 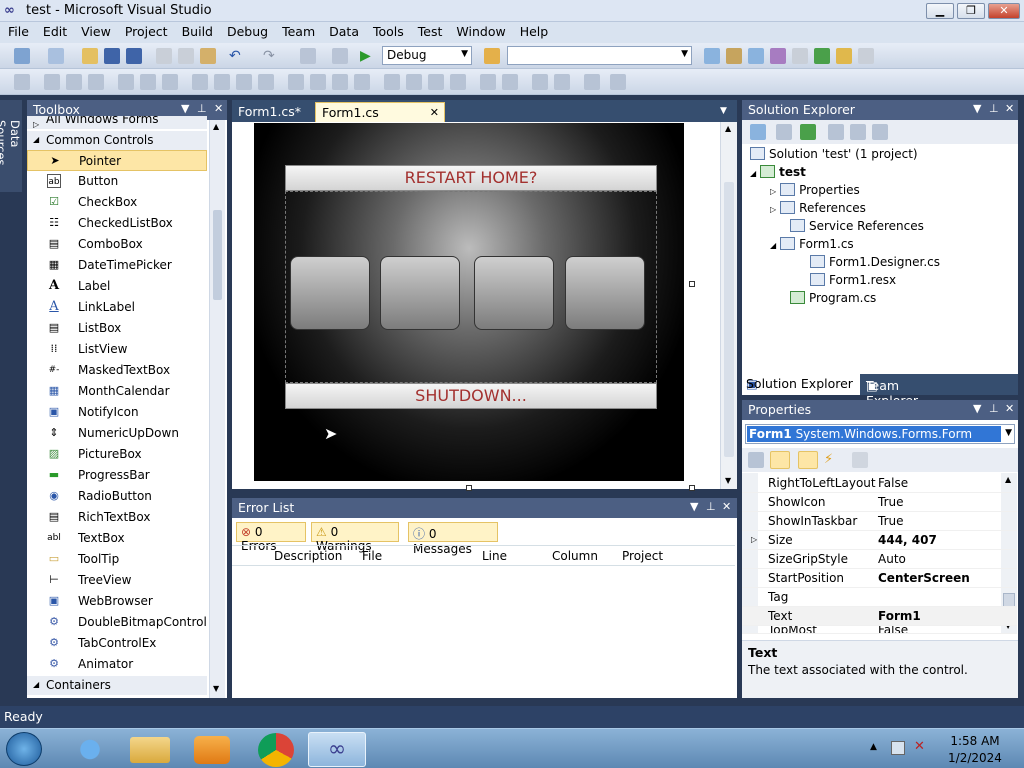 I want to click on network-icon, so click(x=898, y=748).